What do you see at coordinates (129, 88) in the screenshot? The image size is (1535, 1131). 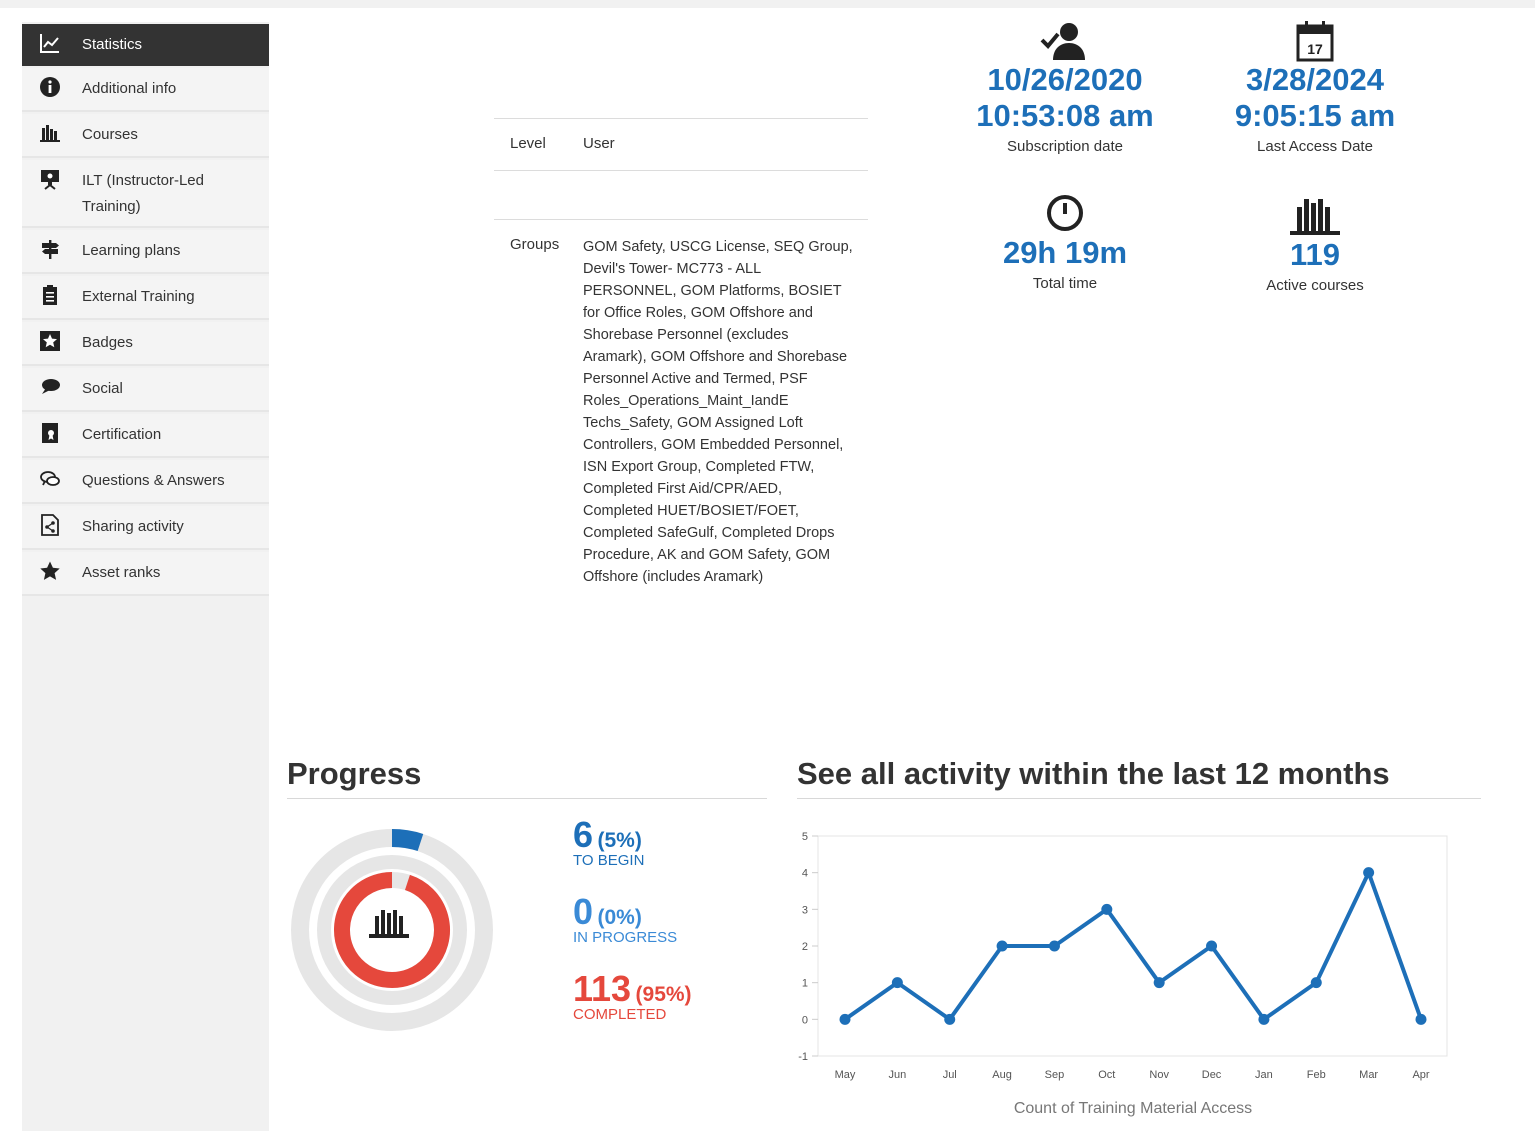 I see `sidebar-item-label: Additional info` at bounding box center [129, 88].